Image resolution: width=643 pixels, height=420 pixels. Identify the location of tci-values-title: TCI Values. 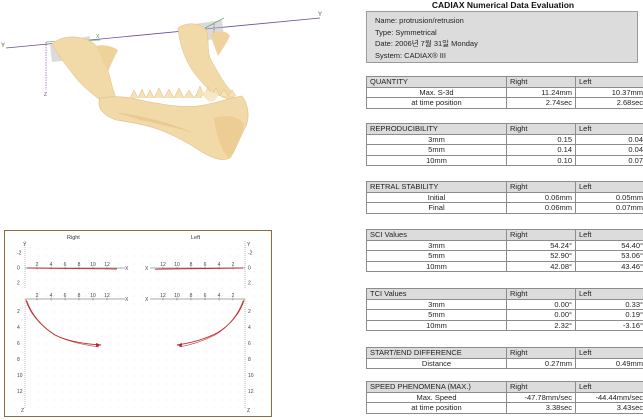
(436, 294).